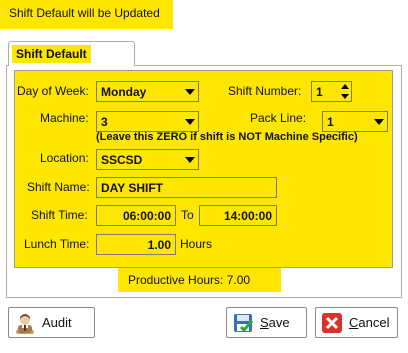 The width and height of the screenshot is (408, 353). I want to click on lunch-time-input: 1.00, so click(136, 244).